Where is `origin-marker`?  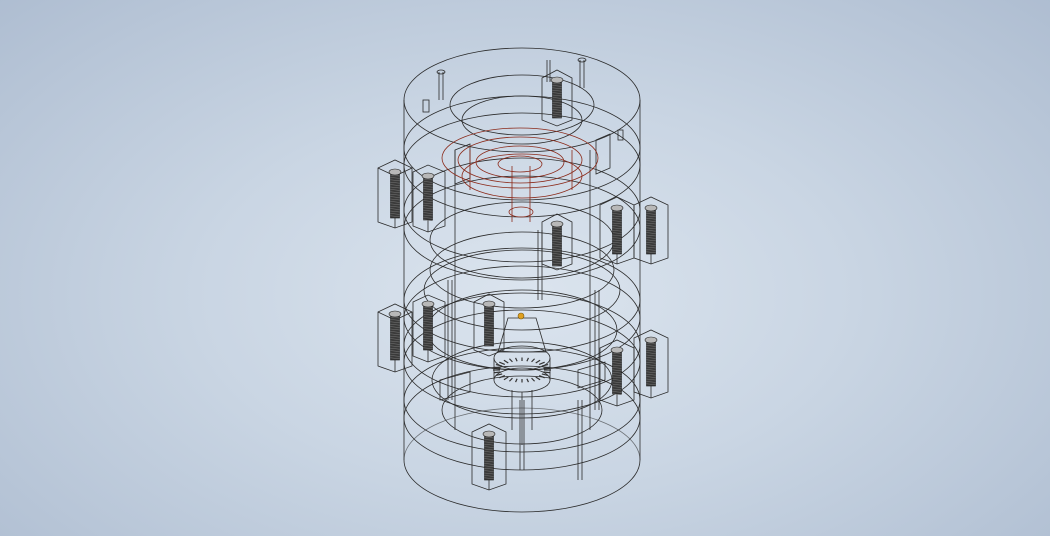 origin-marker is located at coordinates (521, 316).